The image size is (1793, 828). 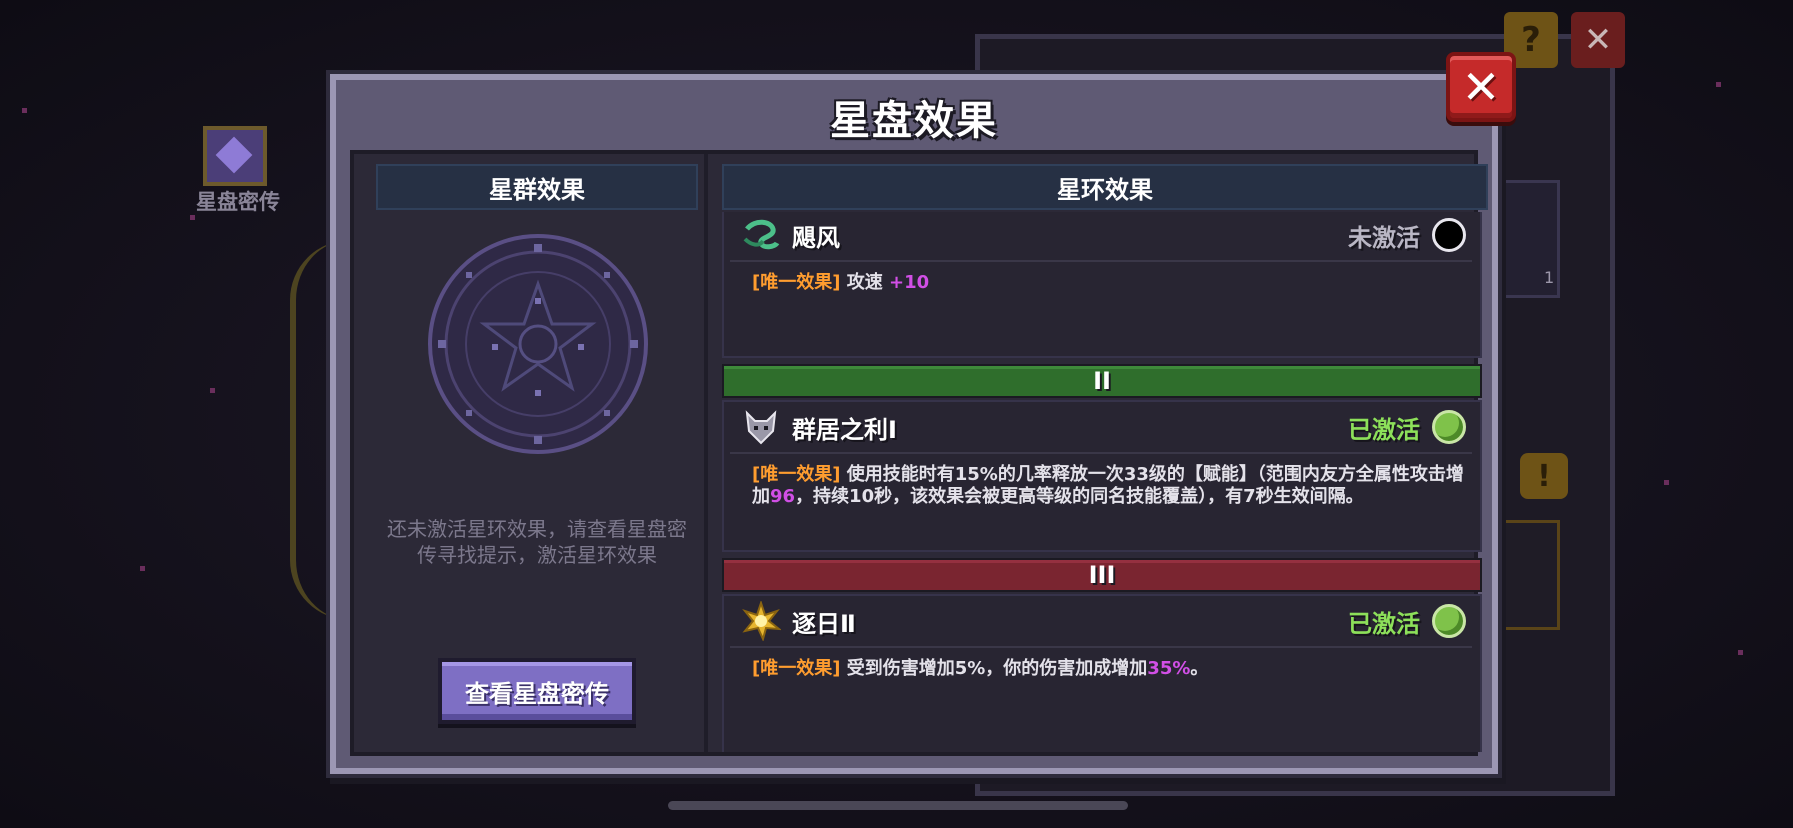 I want to click on effect-description: [唯一效果] 受到伤害增加5%，你的伤害加成增加35%。, so click(x=1108, y=669).